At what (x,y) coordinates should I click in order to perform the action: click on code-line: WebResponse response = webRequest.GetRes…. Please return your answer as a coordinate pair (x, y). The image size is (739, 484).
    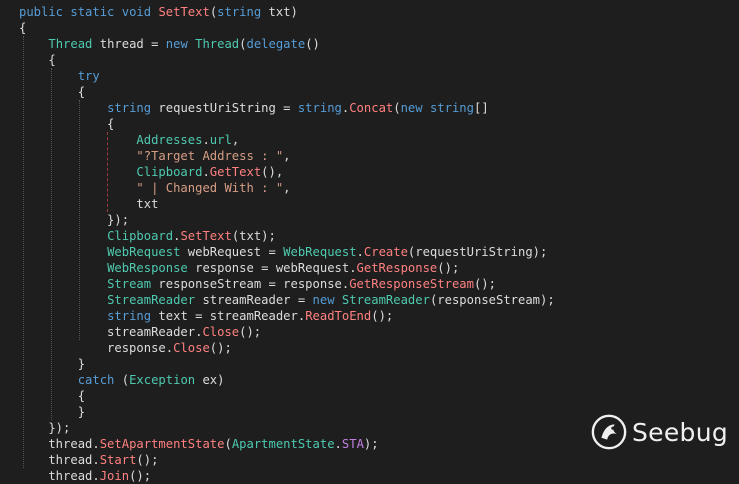
    Looking at the image, I should click on (239, 268).